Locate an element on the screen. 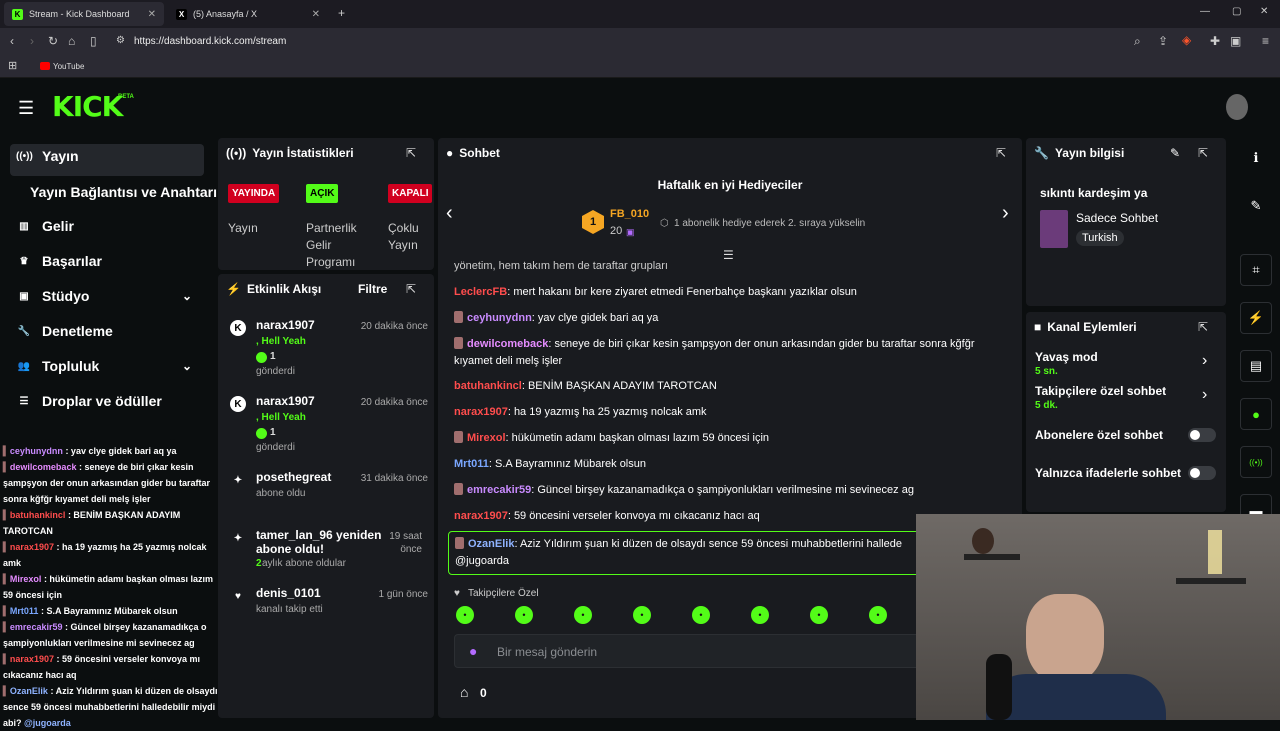  lightning-icon: ⚡ is located at coordinates (1256, 318).